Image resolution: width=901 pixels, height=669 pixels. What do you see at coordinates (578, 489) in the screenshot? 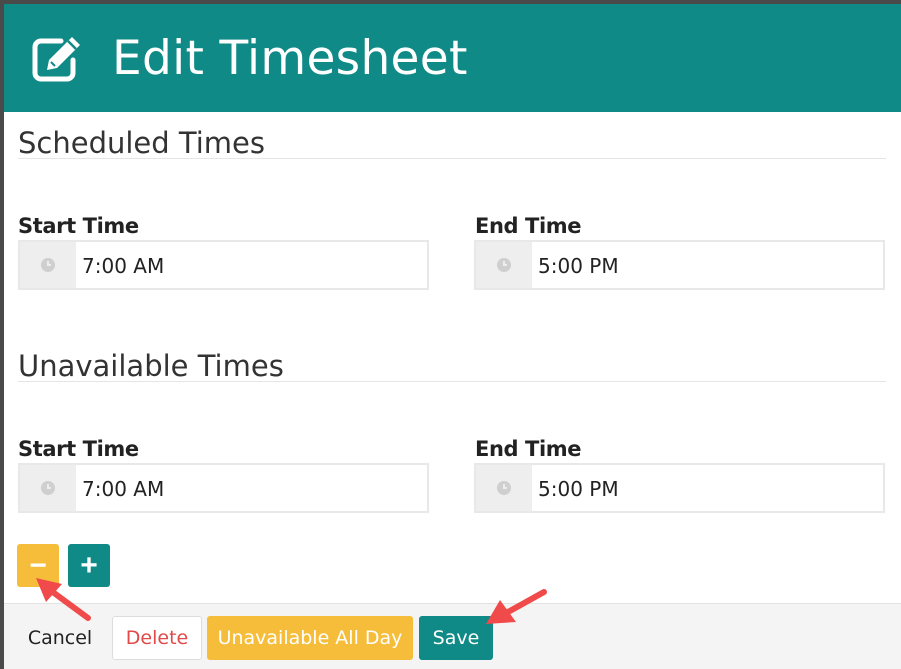
I see `unavailable-end-time-value: 5:00 PM` at bounding box center [578, 489].